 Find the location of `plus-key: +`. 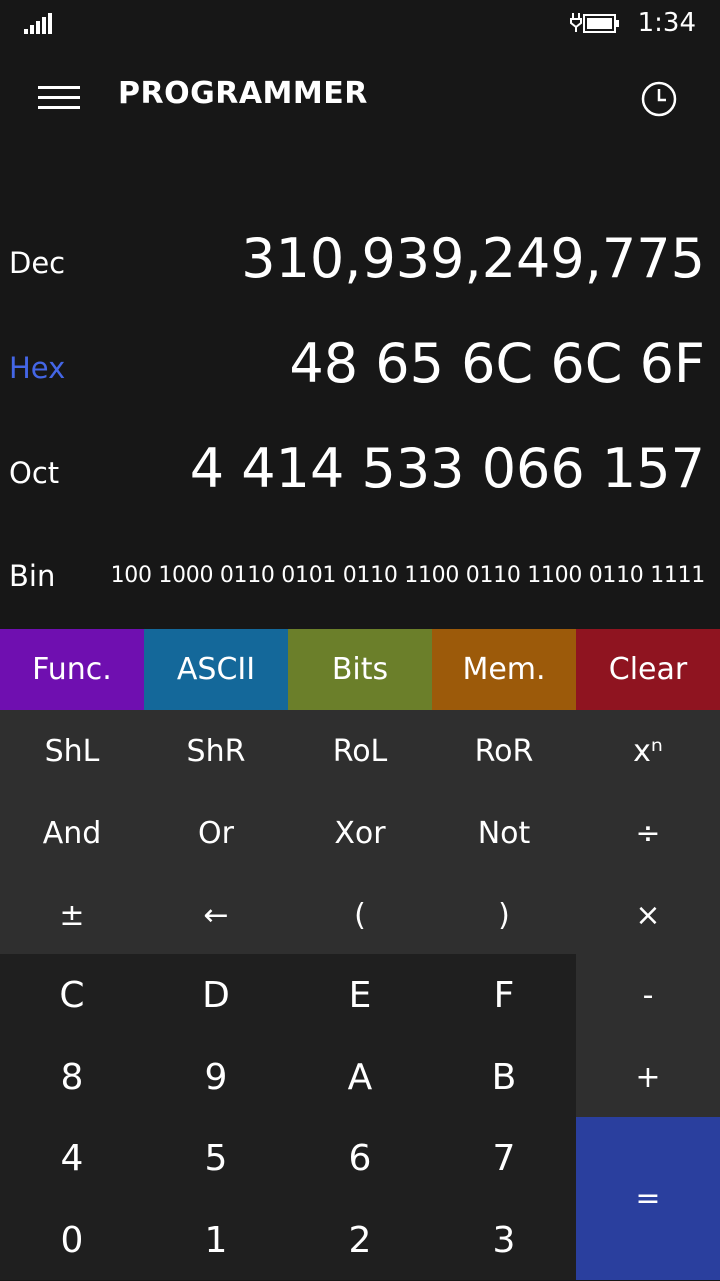

plus-key: + is located at coordinates (648, 1077).